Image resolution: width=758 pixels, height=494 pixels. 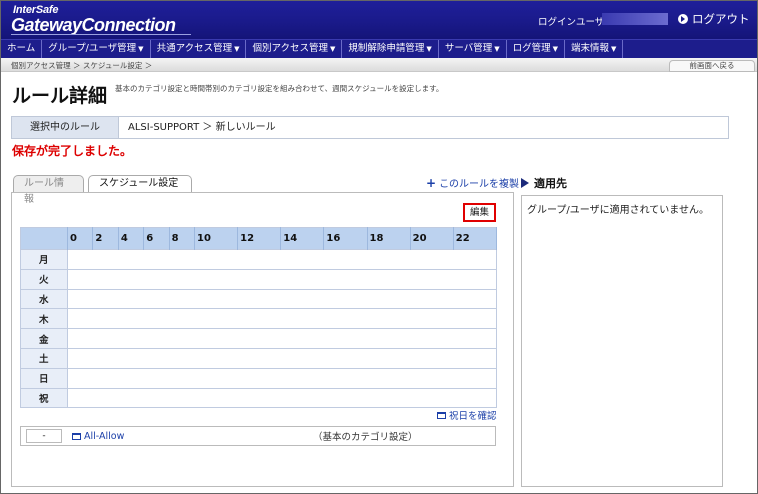 I want to click on apply-target-title: 適用先, so click(x=544, y=183).